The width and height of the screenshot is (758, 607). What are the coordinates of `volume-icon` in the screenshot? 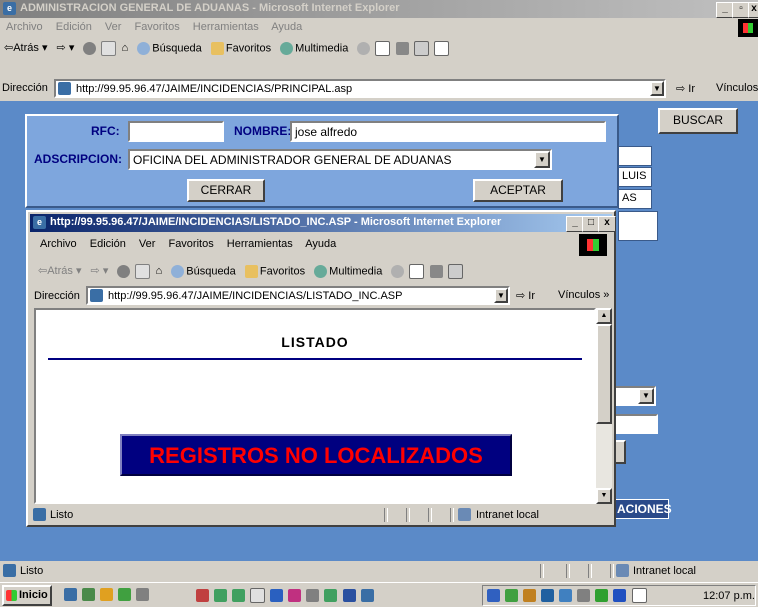 It's located at (584, 595).